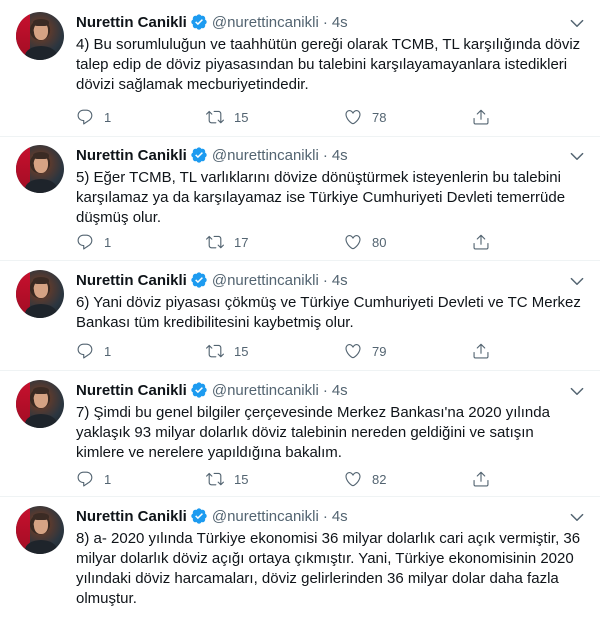 This screenshot has height=618, width=600. Describe the element at coordinates (296, 117) in the screenshot. I see `tweet-actions: 1 15 78` at that location.